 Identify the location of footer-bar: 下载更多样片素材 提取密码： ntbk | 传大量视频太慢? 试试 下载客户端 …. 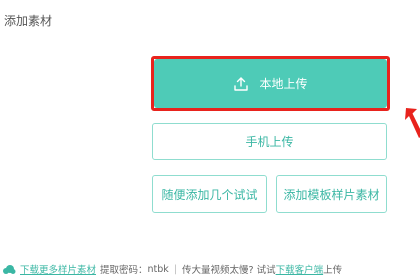
(211, 269).